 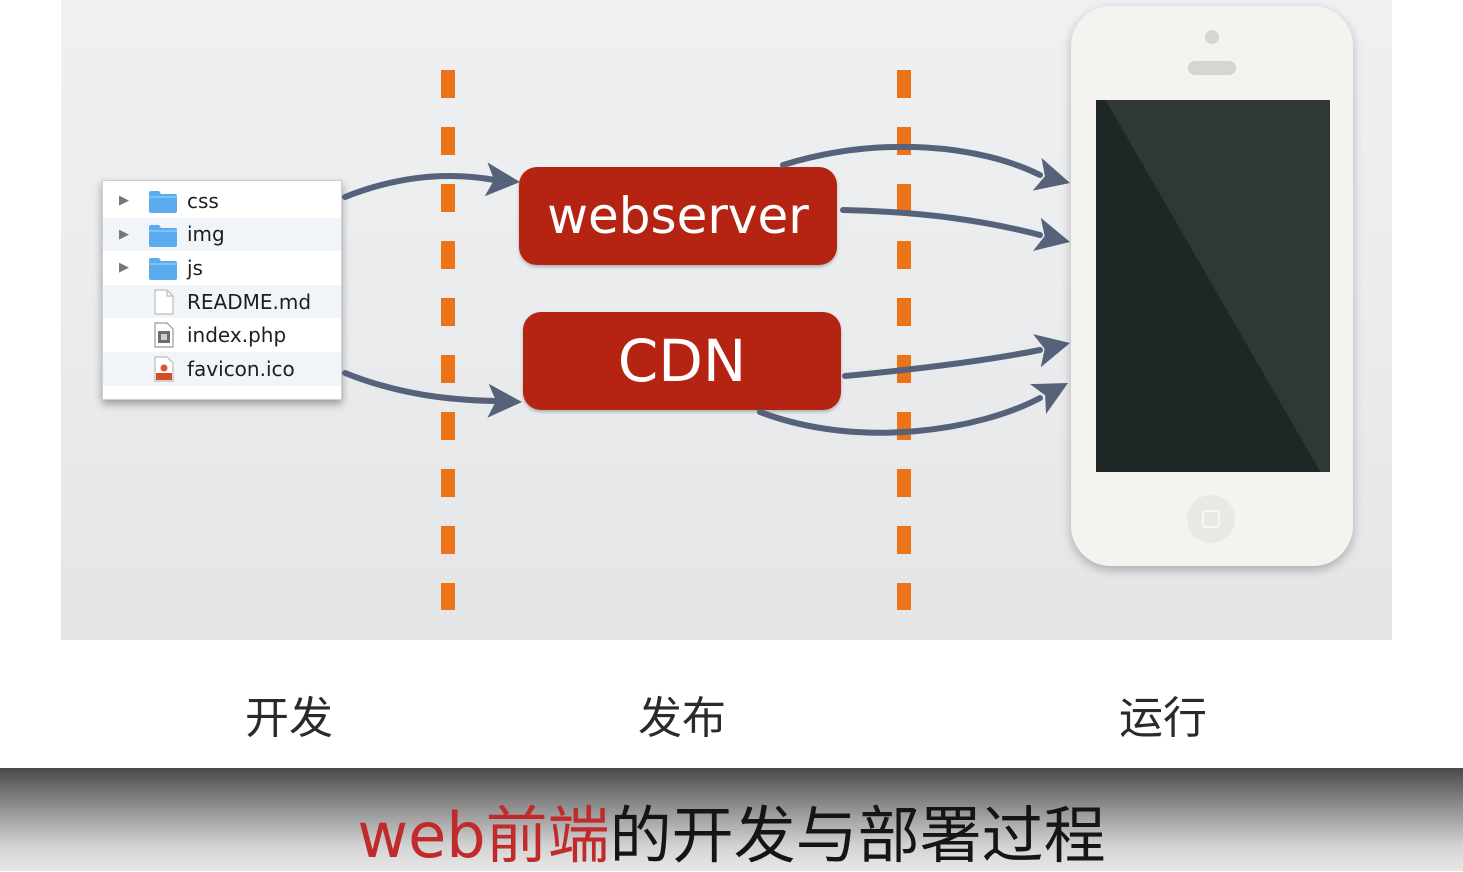 I want to click on arrow-dev-to-cdn, so click(x=432, y=394).